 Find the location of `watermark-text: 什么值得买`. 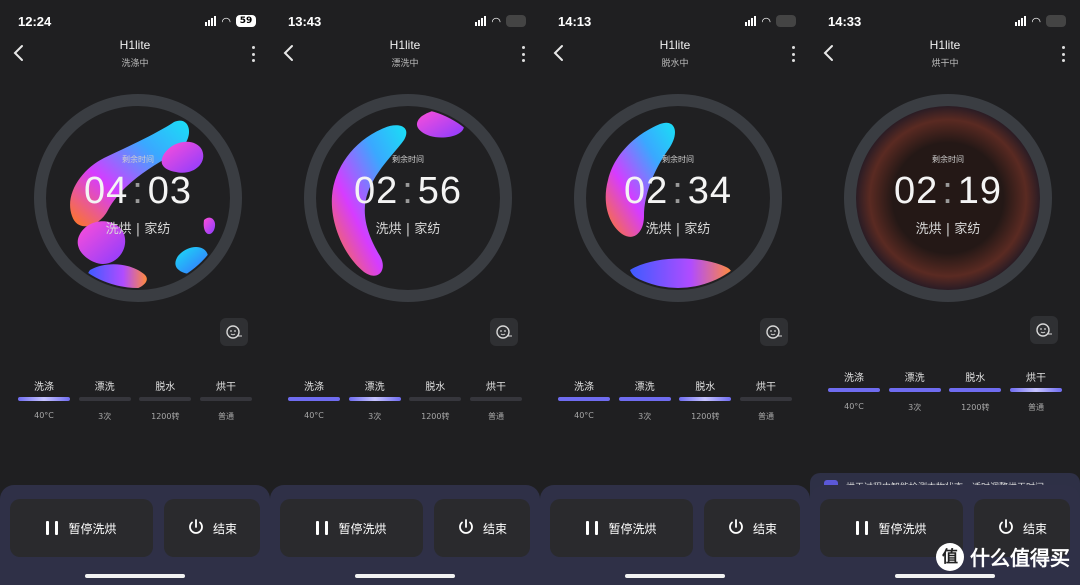

watermark-text: 什么值得买 is located at coordinates (1020, 558).